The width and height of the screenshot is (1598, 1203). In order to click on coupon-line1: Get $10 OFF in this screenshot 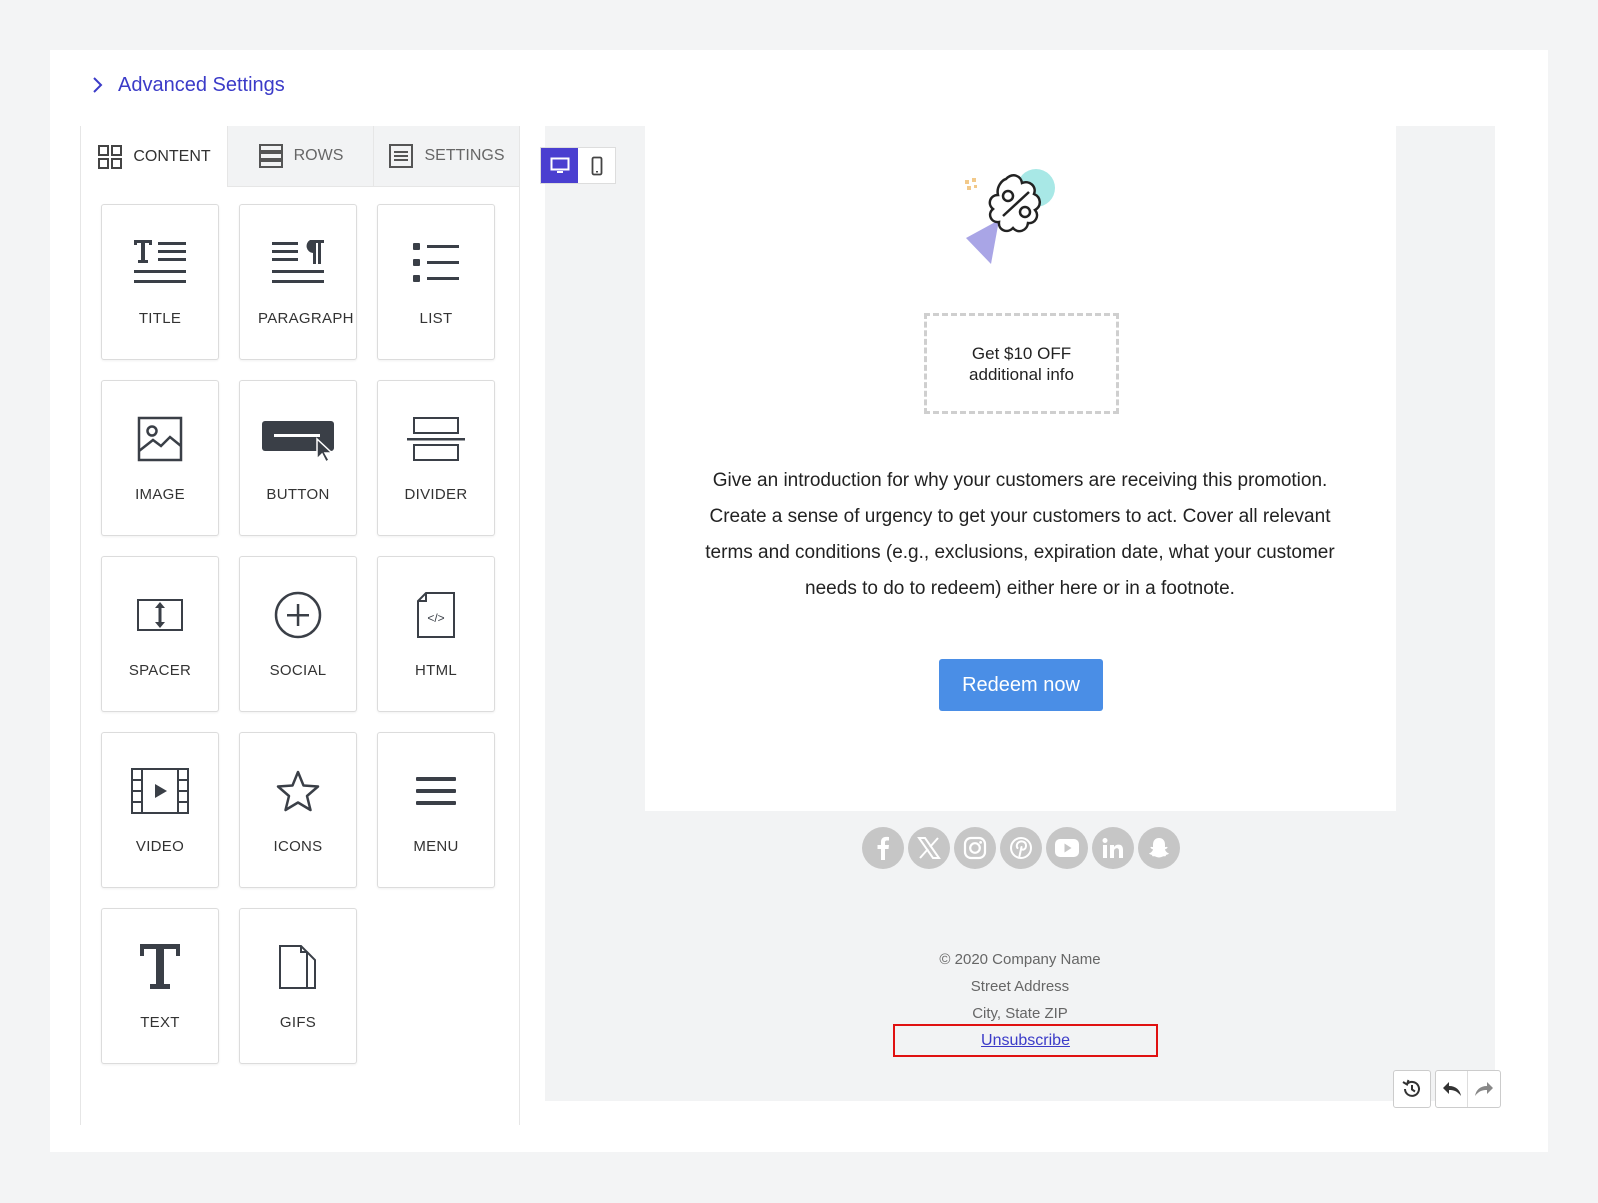, I will do `click(1021, 353)`.